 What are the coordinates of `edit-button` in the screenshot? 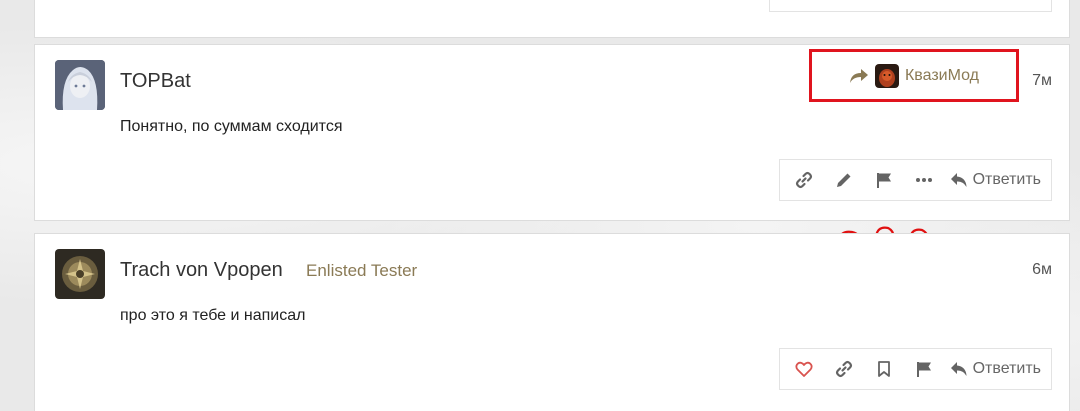 It's located at (844, 180).